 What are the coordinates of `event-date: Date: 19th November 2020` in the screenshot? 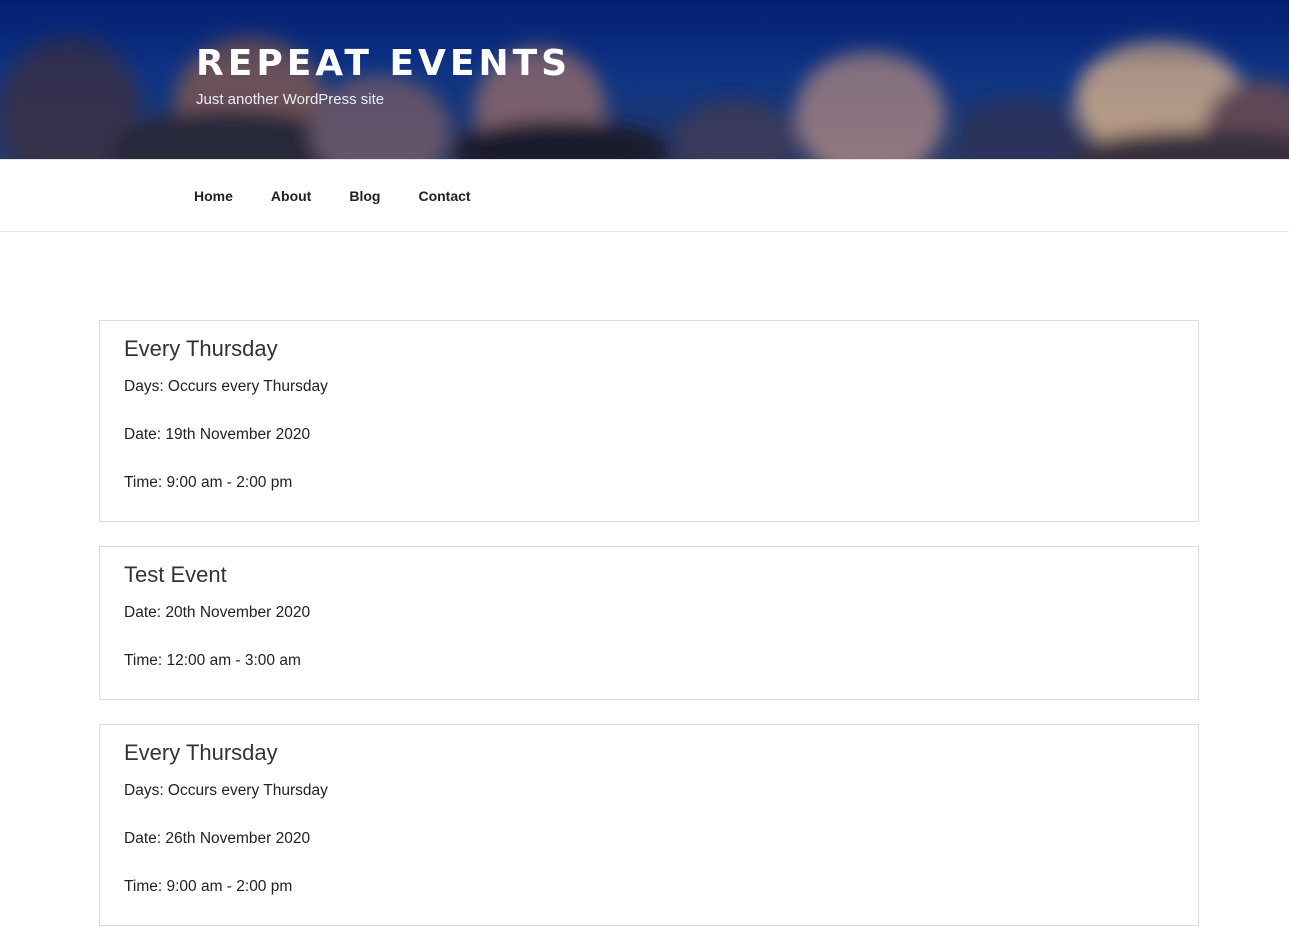 It's located at (217, 434).